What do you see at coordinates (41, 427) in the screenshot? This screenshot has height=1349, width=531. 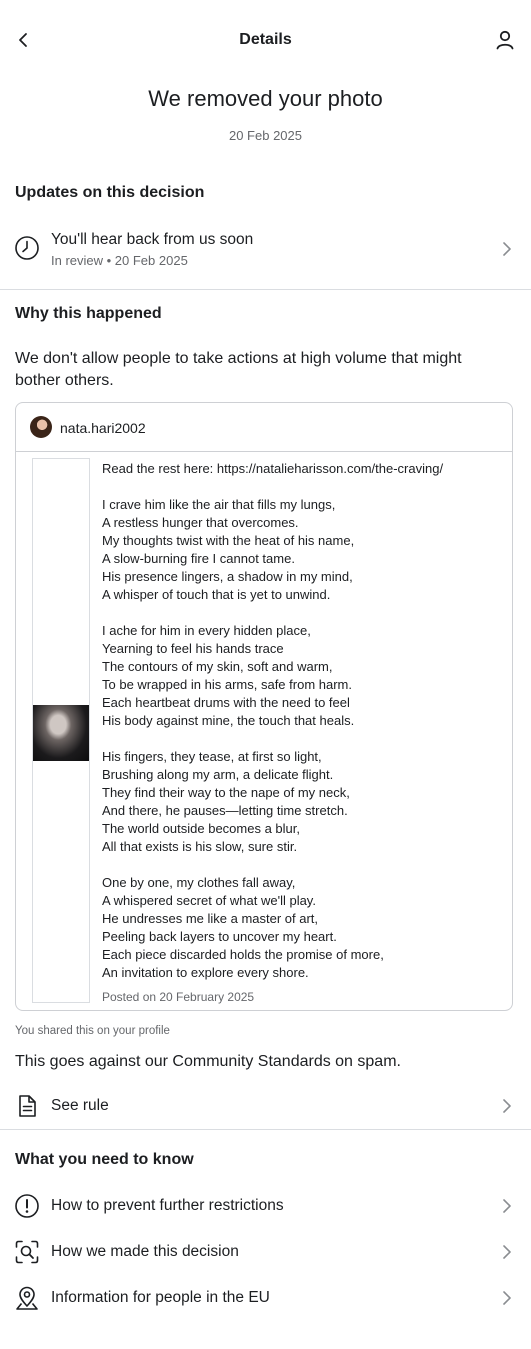 I see `avatar` at bounding box center [41, 427].